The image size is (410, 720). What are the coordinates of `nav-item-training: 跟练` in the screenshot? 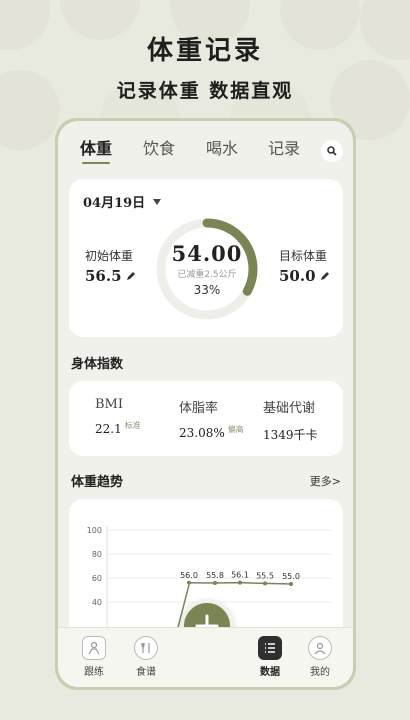 It's located at (94, 657).